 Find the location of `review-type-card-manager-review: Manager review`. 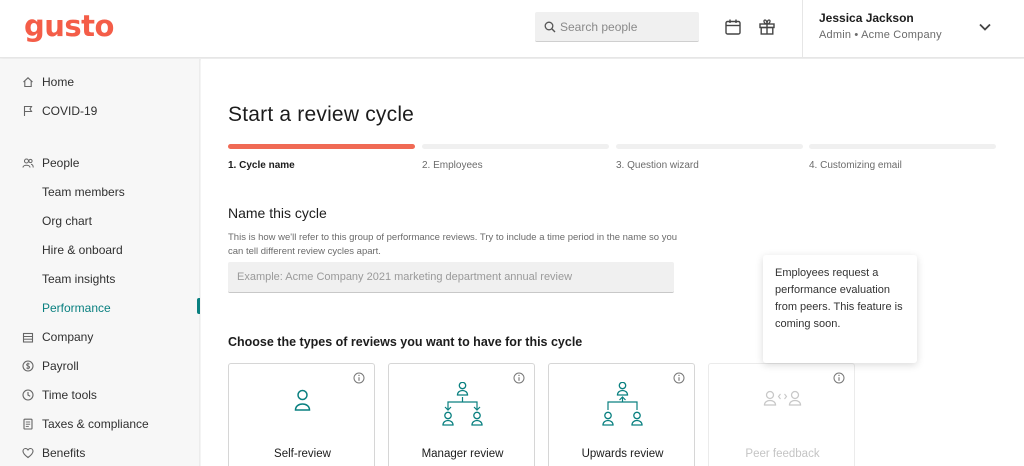

review-type-card-manager-review: Manager review is located at coordinates (461, 414).